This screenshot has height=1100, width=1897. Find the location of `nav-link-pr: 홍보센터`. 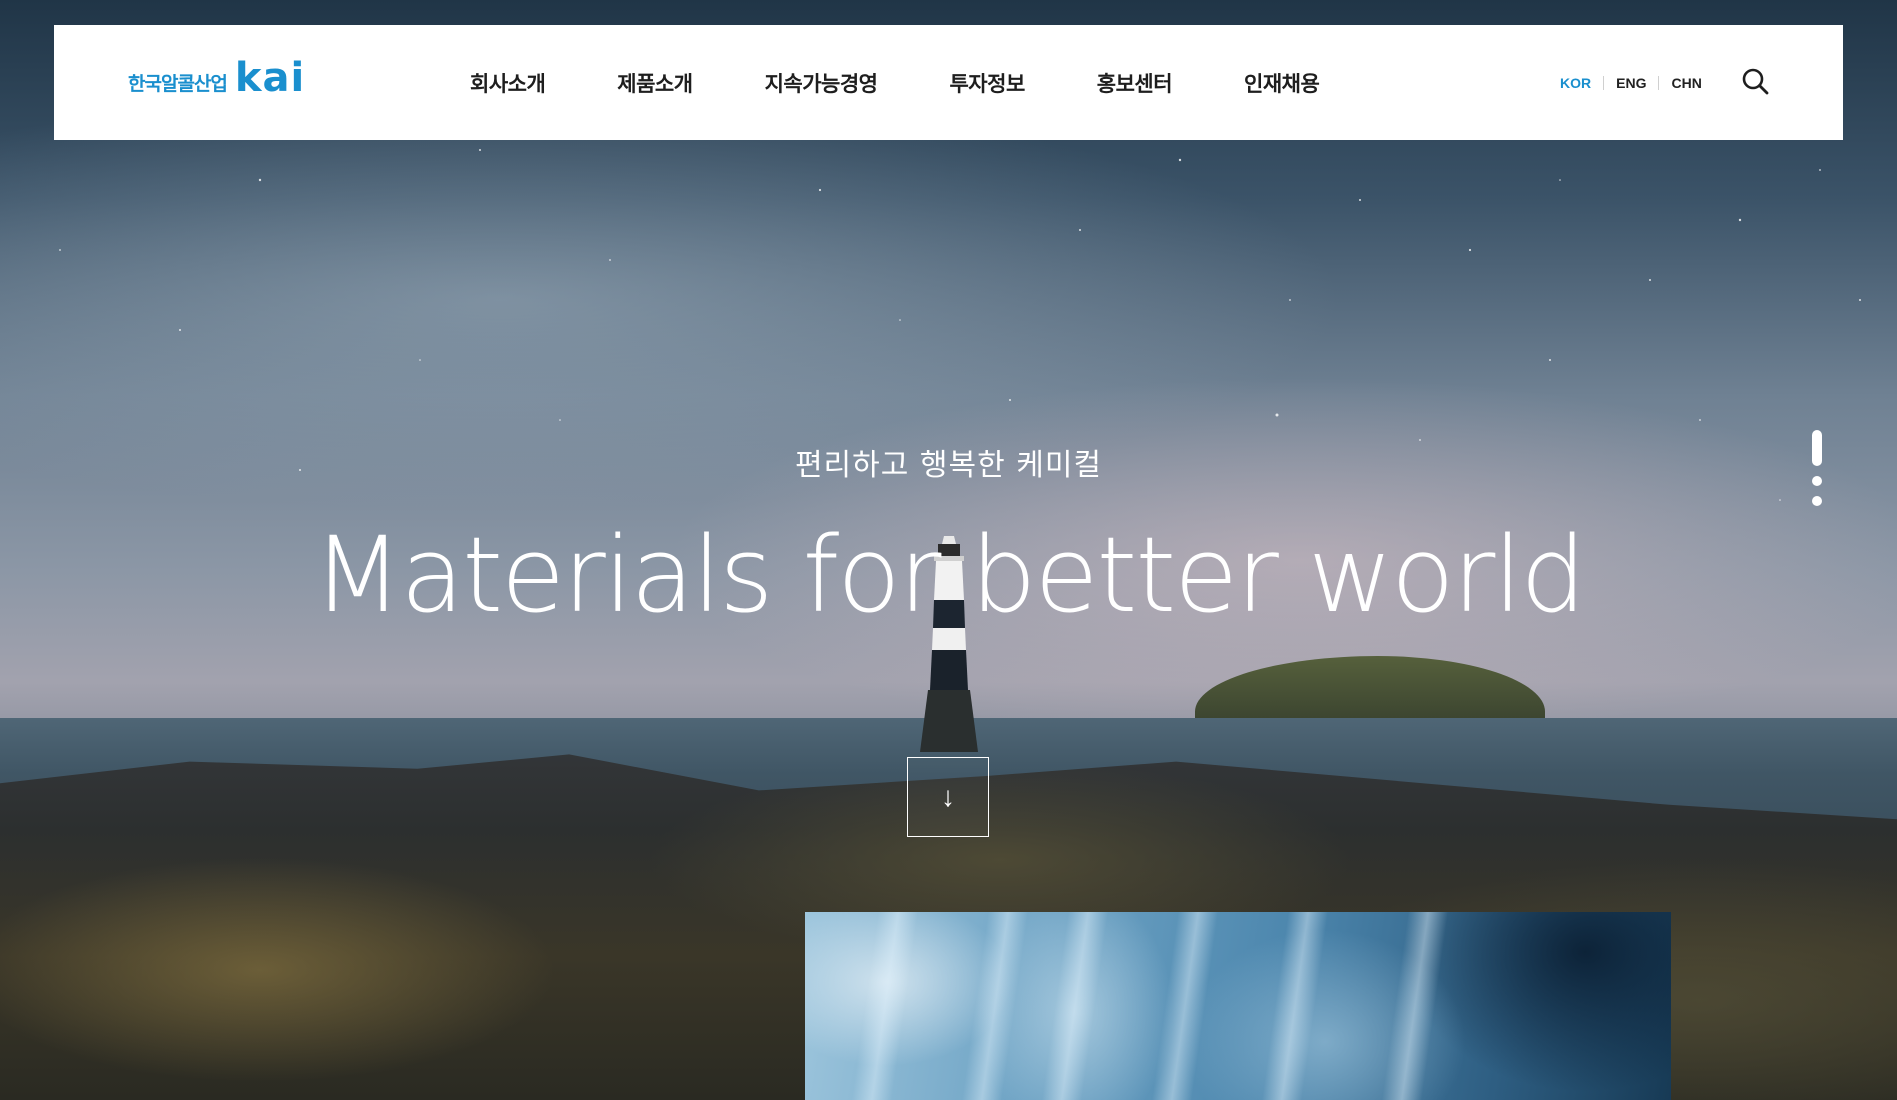

nav-link-pr: 홍보센터 is located at coordinates (1135, 84).